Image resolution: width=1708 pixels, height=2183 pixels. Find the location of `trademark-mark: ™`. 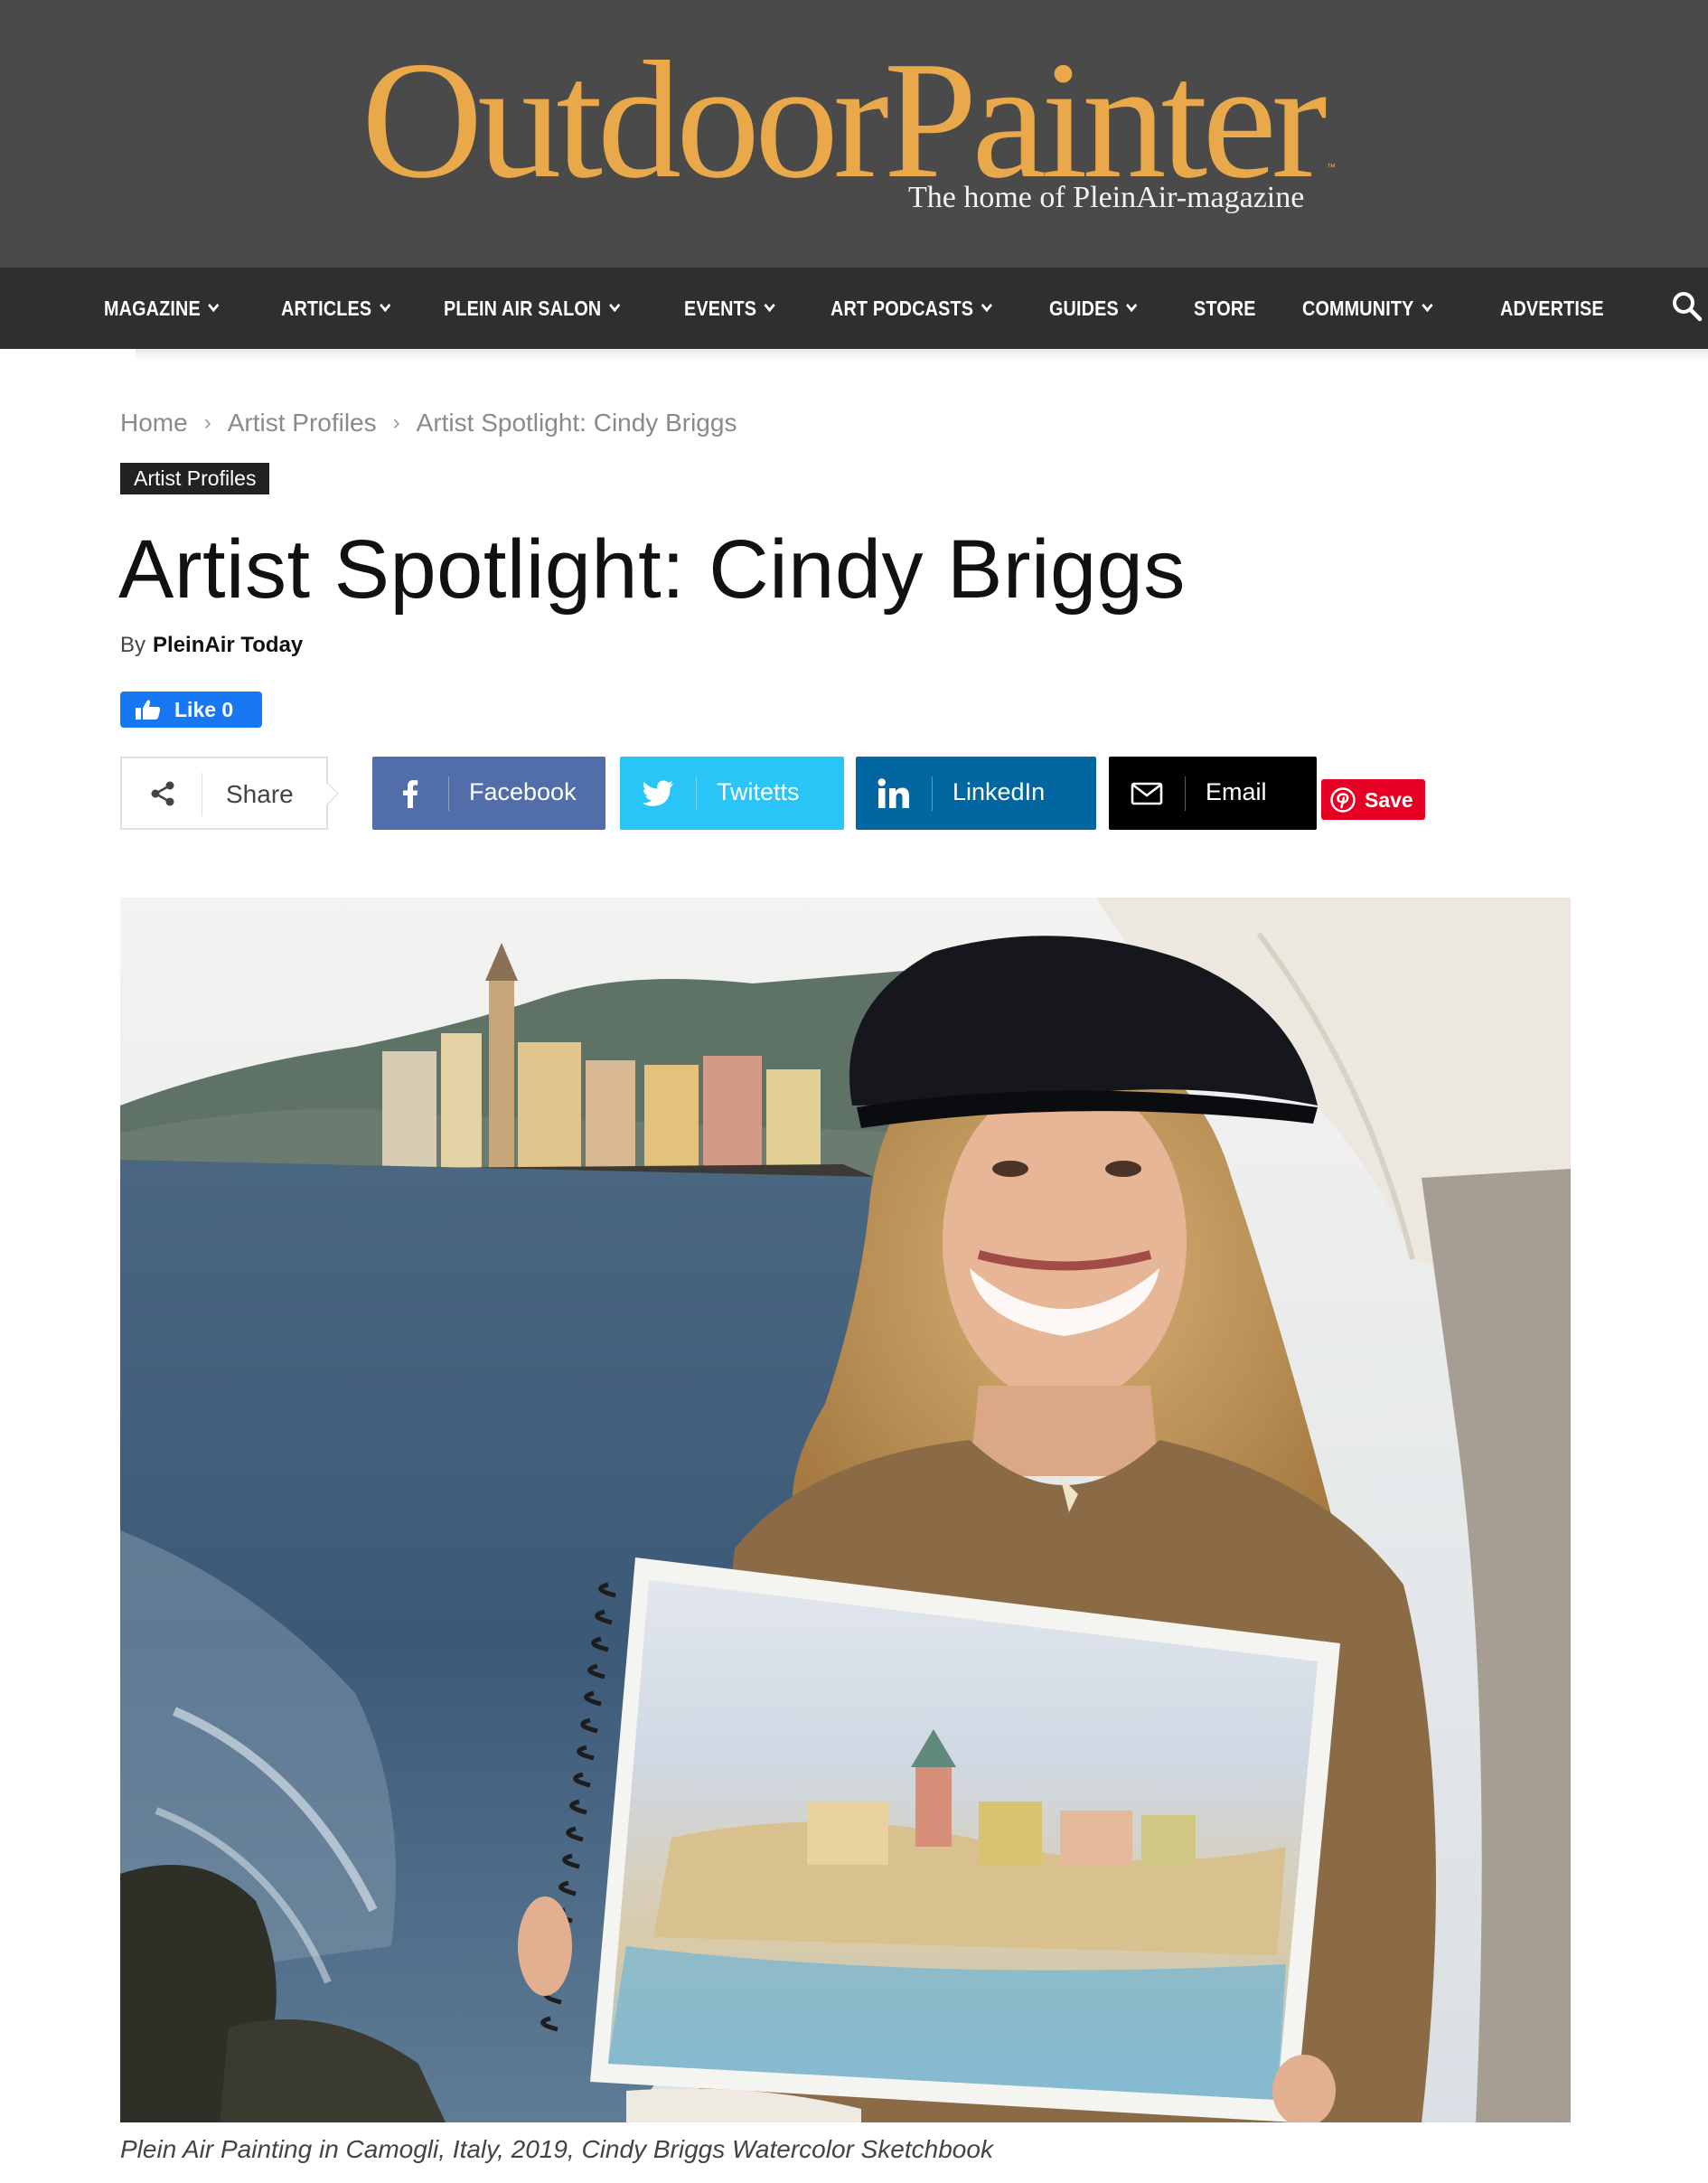

trademark-mark: ™ is located at coordinates (1331, 168).